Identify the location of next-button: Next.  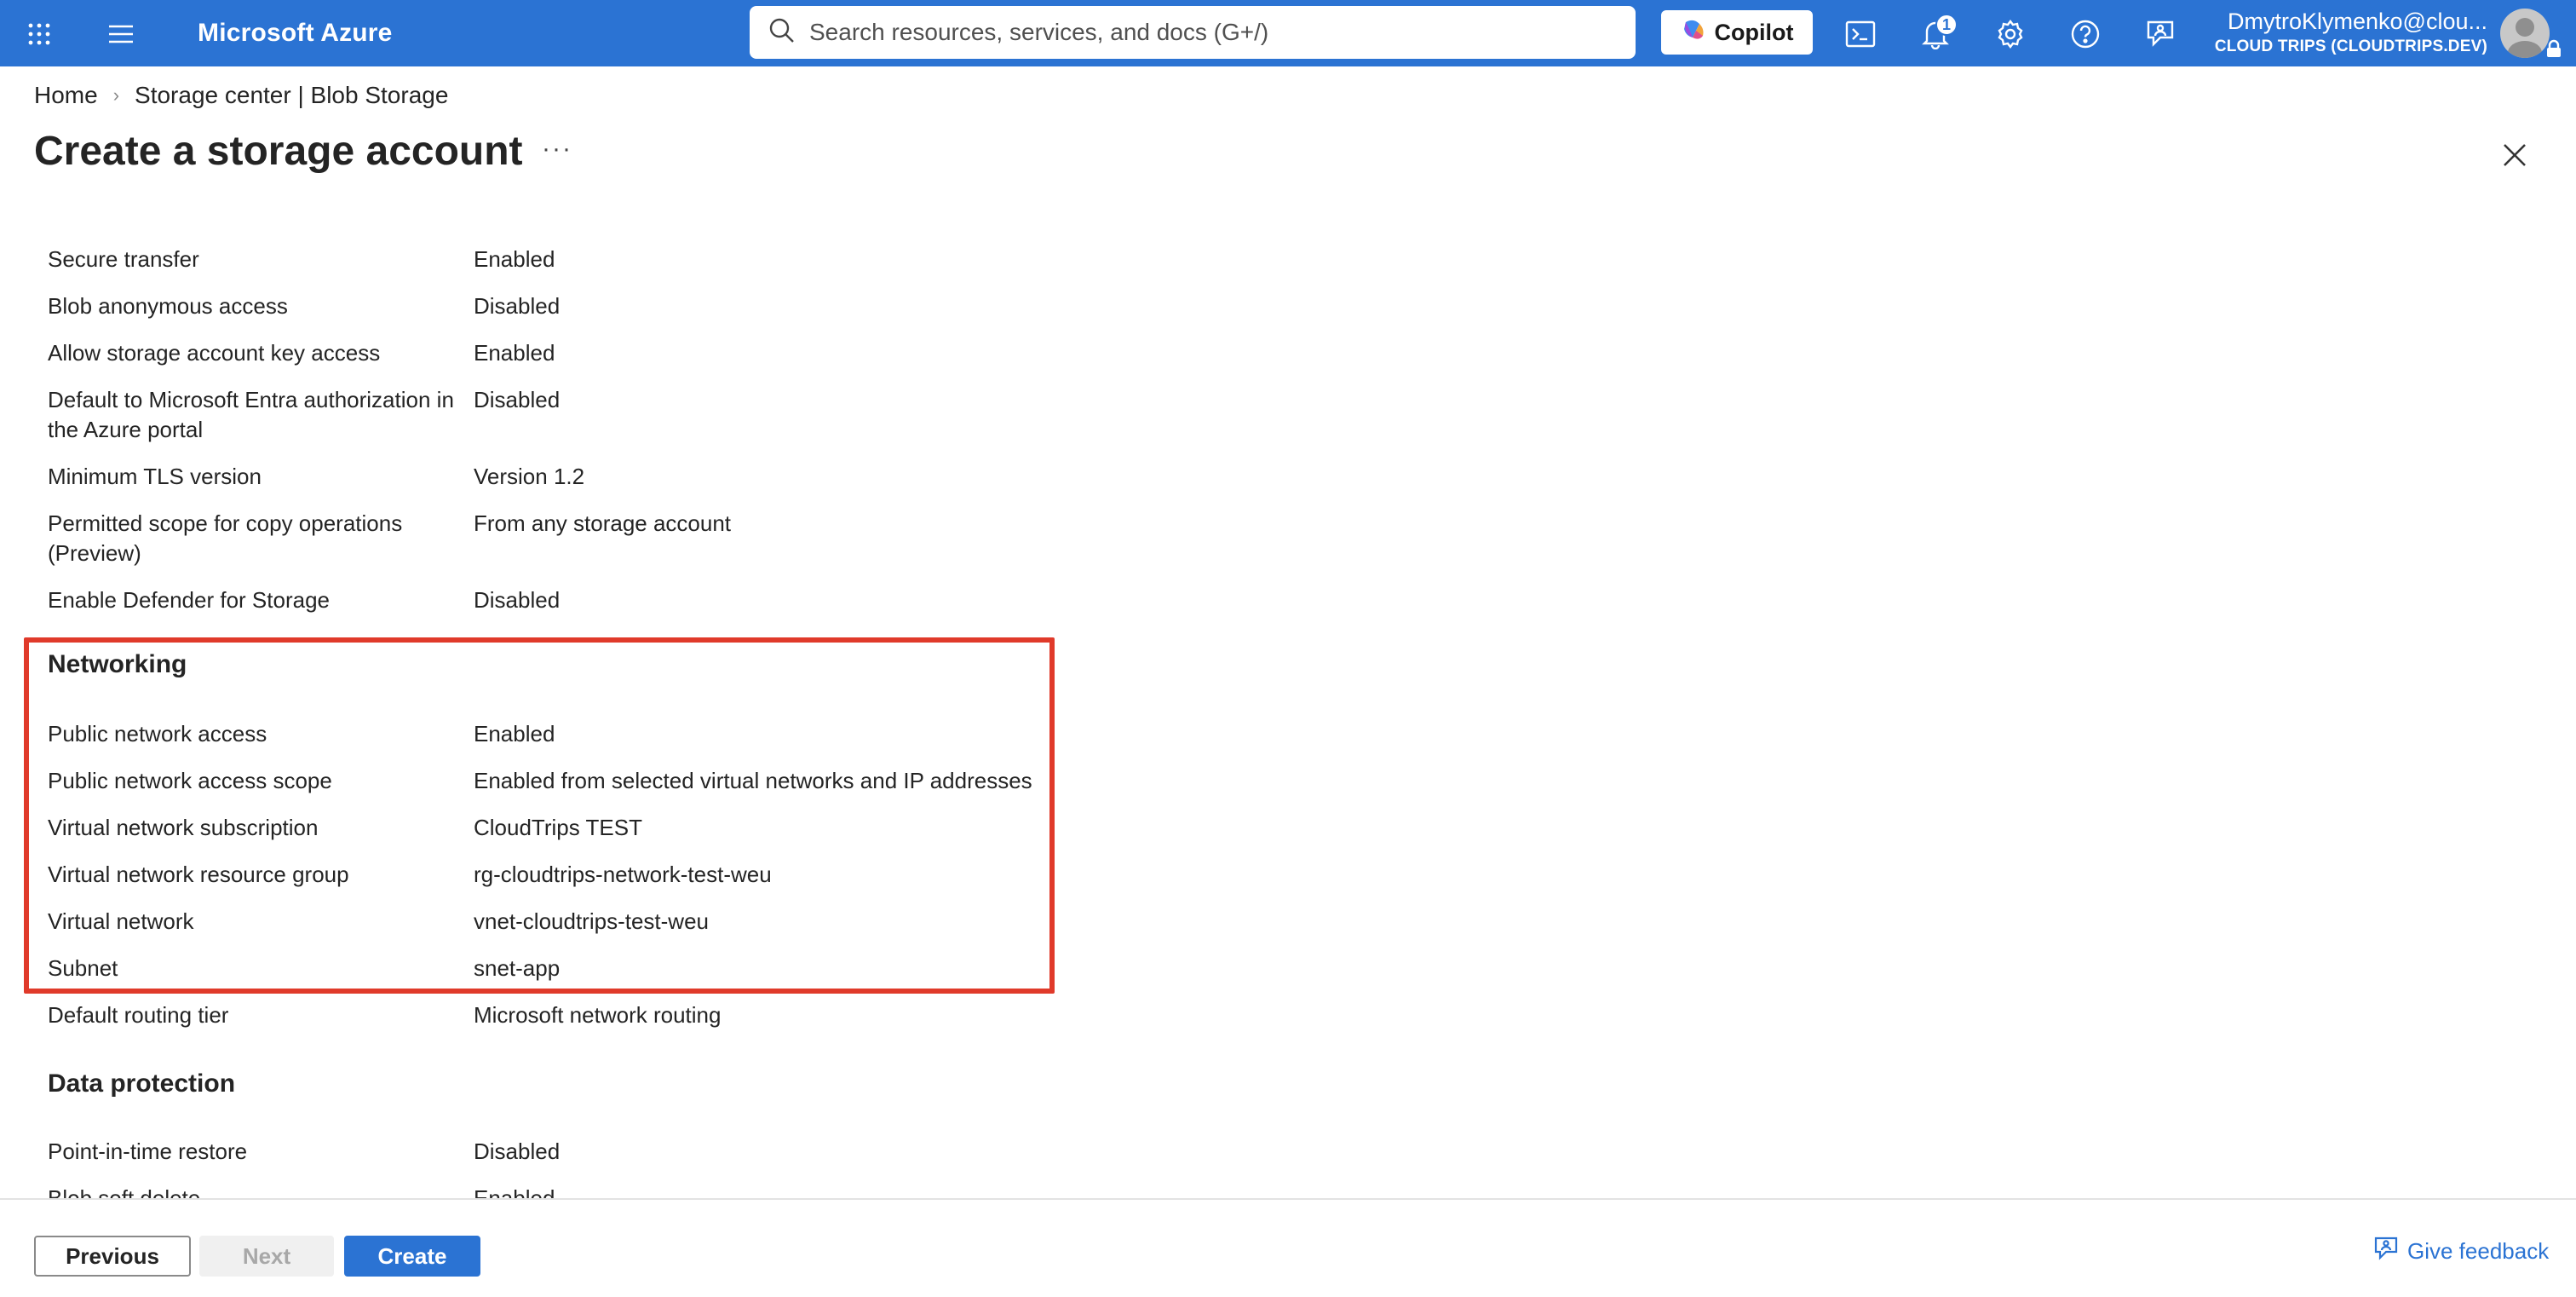
(267, 1256).